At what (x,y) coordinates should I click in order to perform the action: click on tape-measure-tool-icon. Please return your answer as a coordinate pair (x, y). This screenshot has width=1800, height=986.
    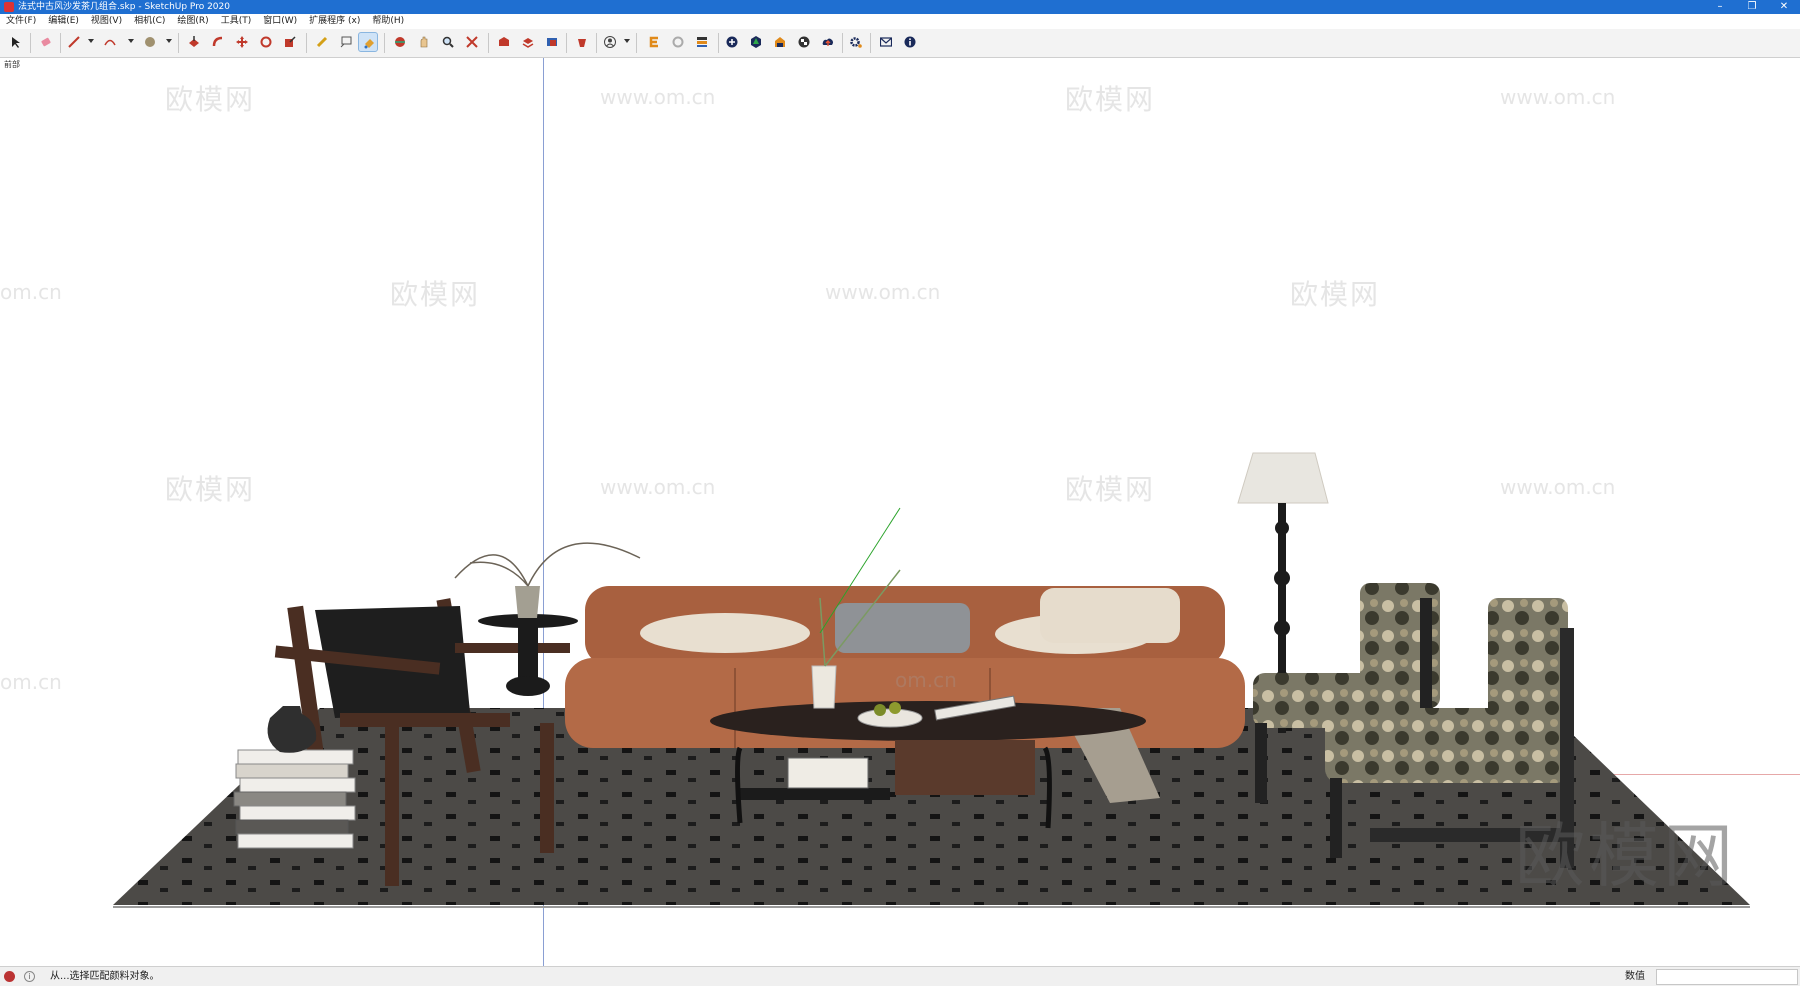
    Looking at the image, I should click on (322, 42).